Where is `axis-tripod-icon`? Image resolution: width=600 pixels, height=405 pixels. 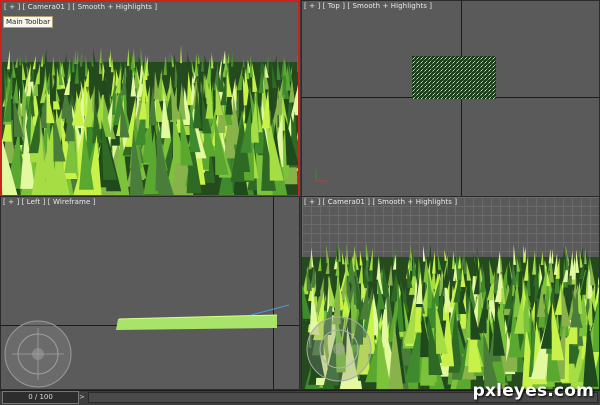 axis-tripod-icon is located at coordinates (323, 175).